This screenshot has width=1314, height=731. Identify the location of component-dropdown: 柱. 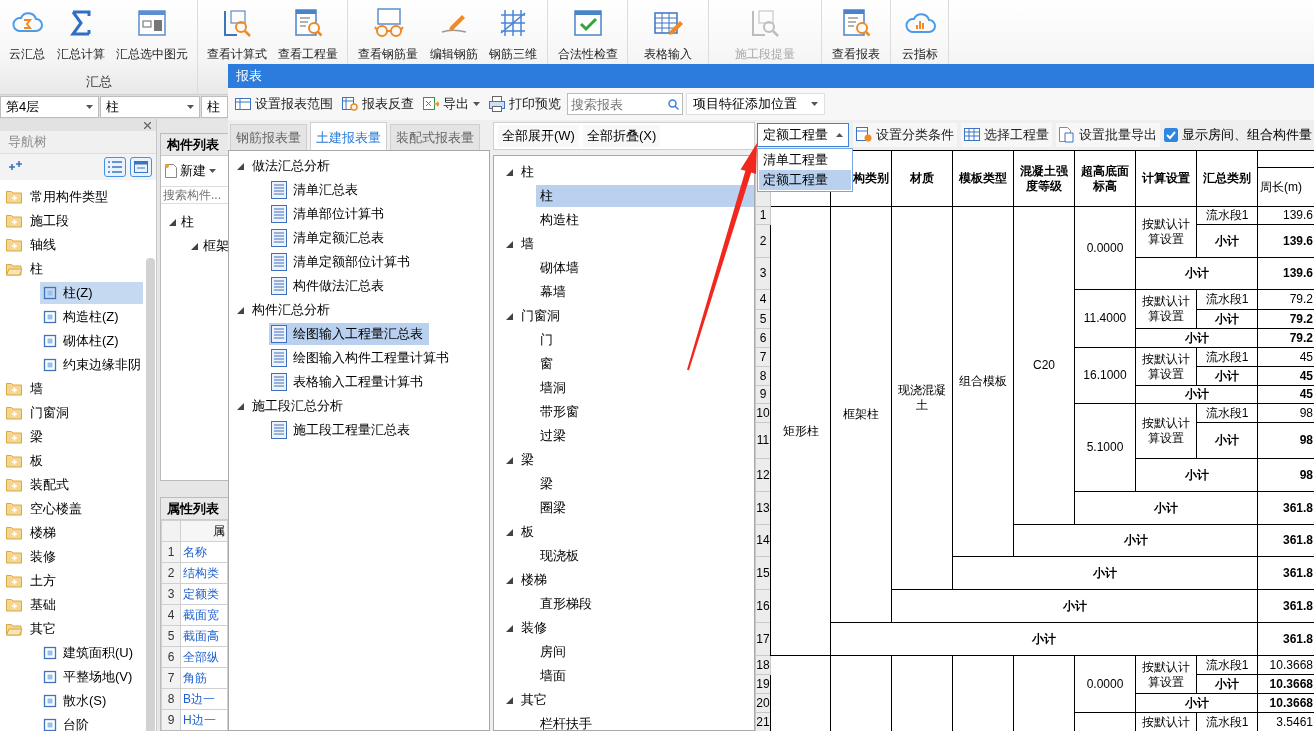
(214, 107).